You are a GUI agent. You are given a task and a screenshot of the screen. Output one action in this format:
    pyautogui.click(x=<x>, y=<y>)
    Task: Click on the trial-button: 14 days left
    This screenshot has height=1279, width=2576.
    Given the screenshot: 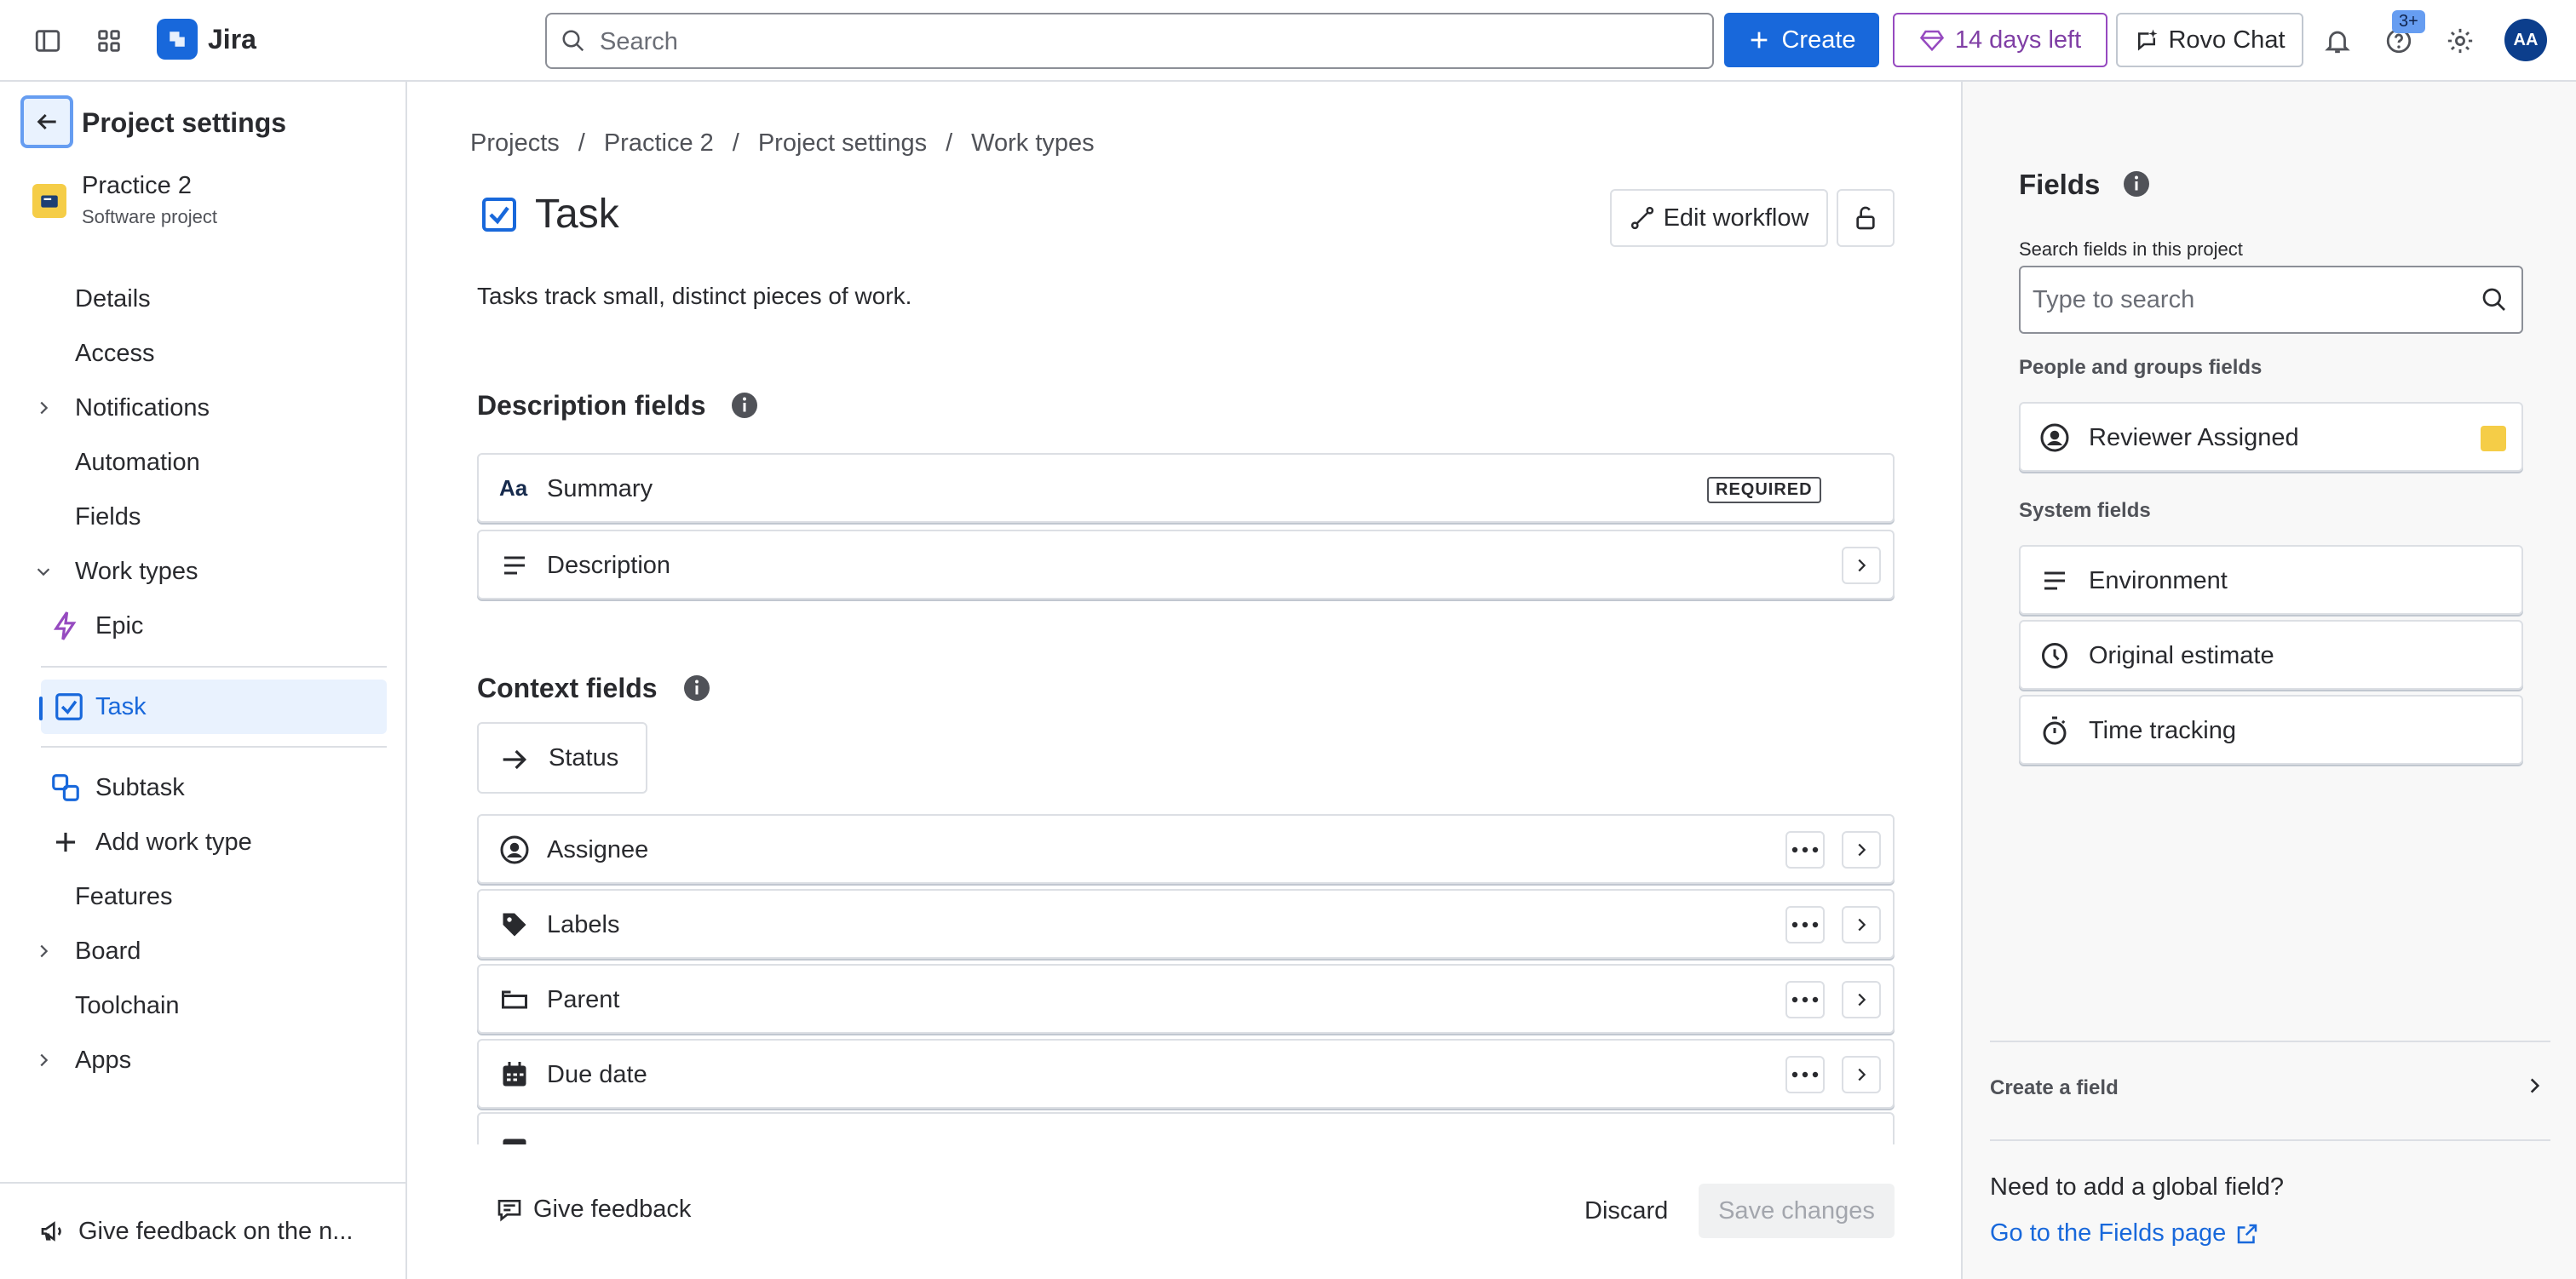 What is the action you would take?
    pyautogui.click(x=2000, y=40)
    